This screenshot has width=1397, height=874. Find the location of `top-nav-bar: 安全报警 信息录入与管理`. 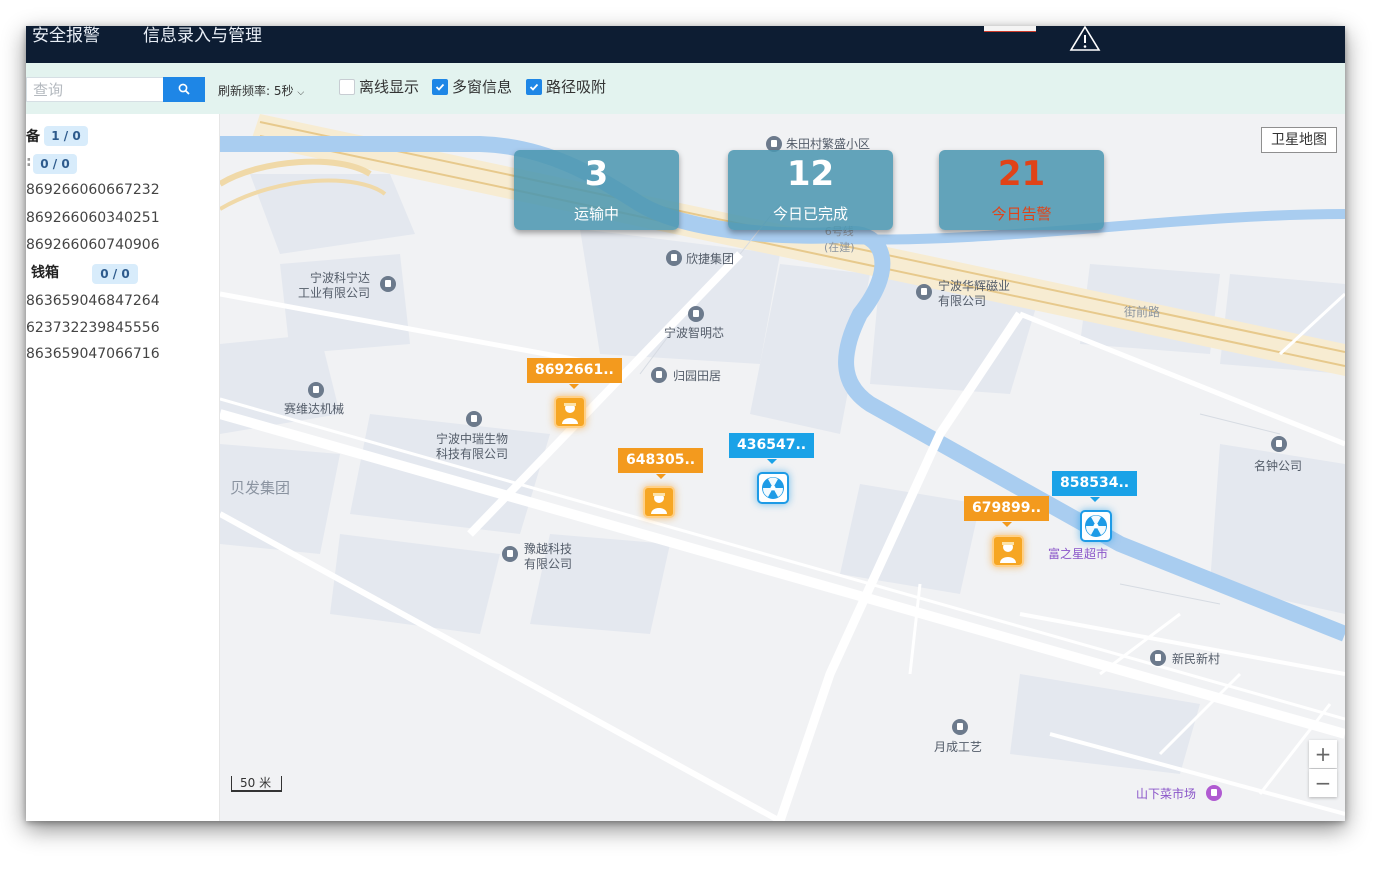

top-nav-bar: 安全报警 信息录入与管理 is located at coordinates (685, 44).